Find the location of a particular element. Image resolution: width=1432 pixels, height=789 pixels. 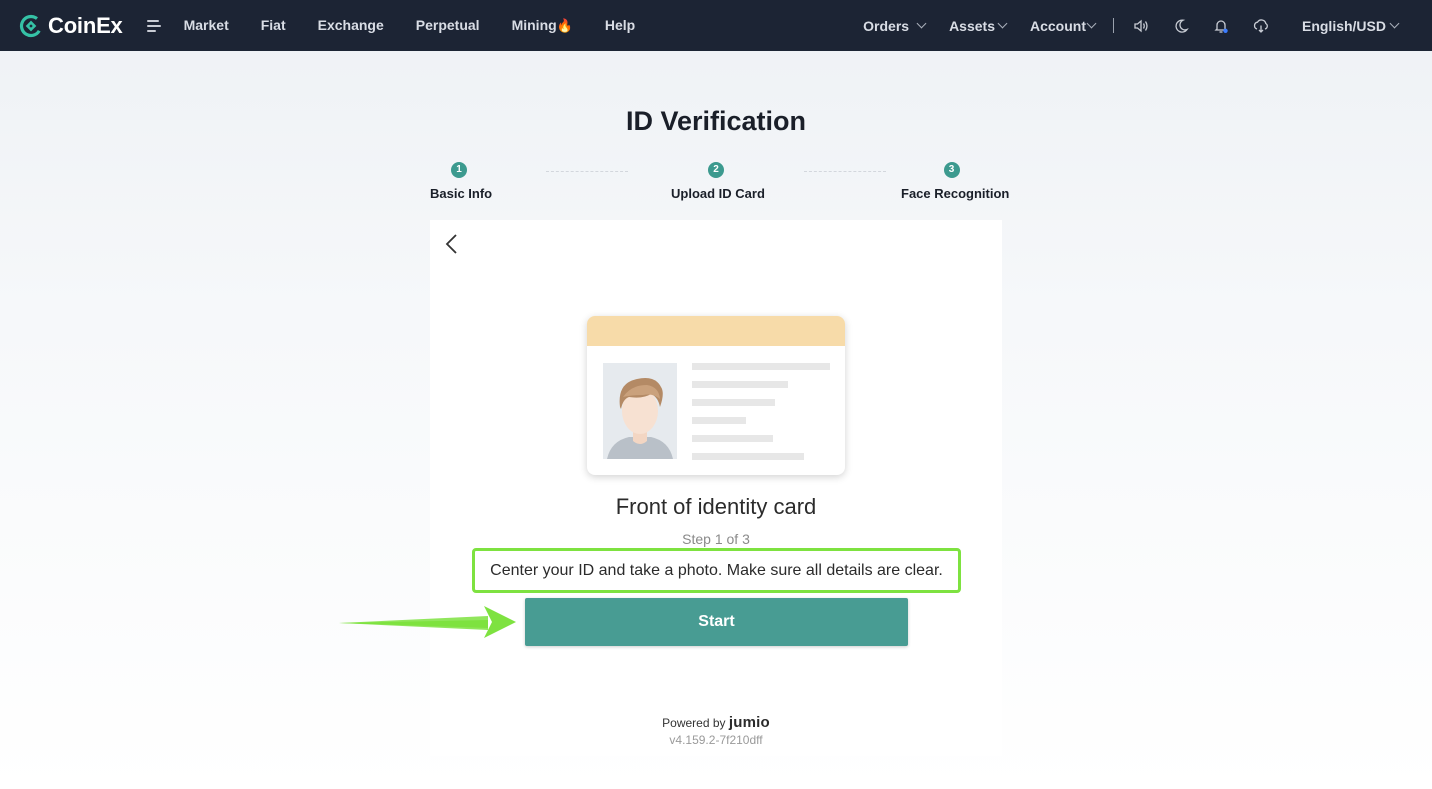

jumio-logo: jumio is located at coordinates (749, 722).